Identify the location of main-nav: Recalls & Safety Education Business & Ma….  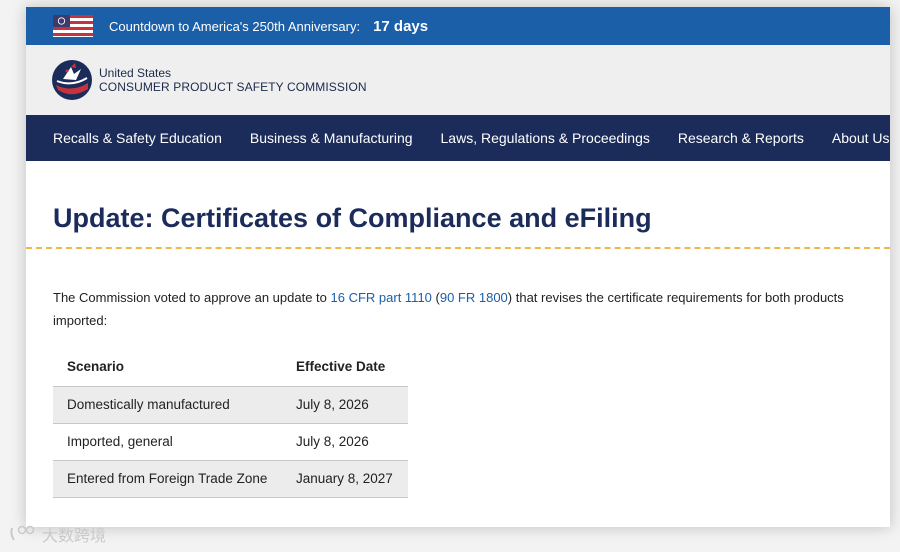
(458, 138).